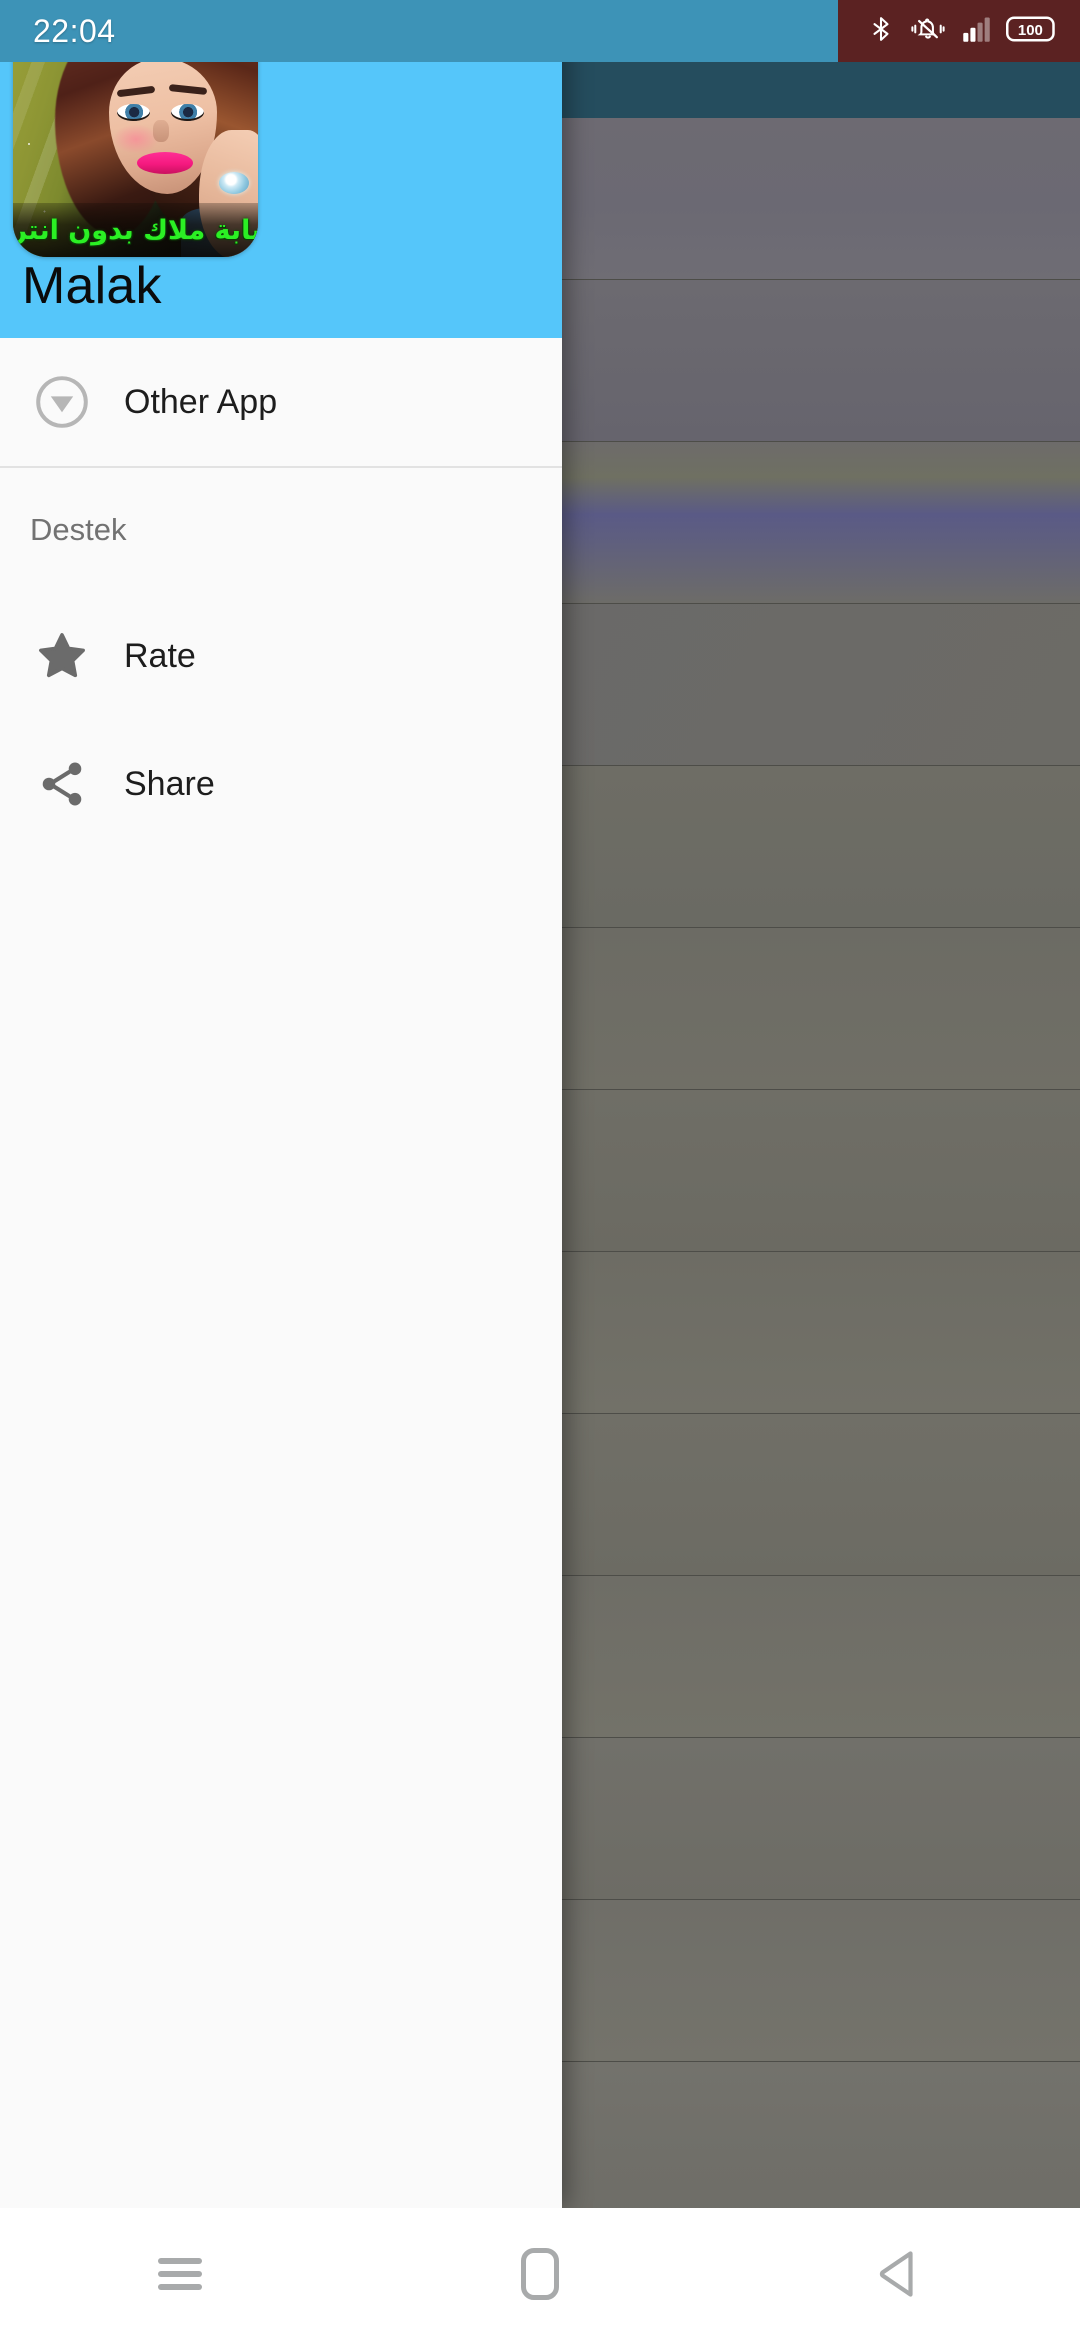  I want to click on status-bar: 22:04 100, so click(540, 31).